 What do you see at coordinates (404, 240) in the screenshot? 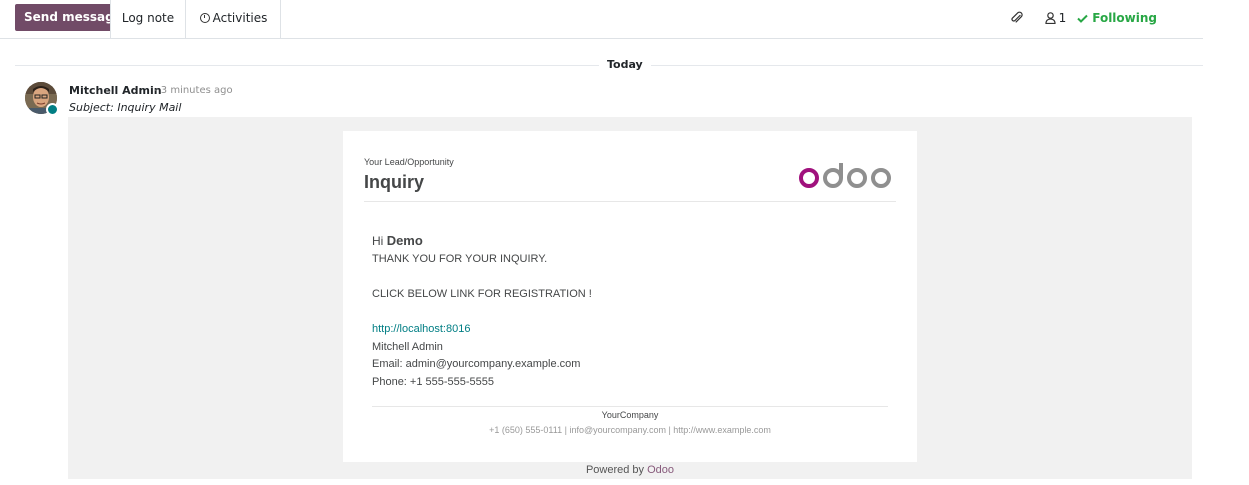
I see `greeting-name: Demo` at bounding box center [404, 240].